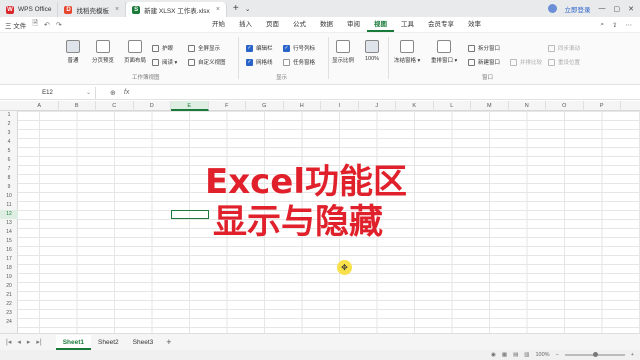 The width and height of the screenshot is (640, 360). What do you see at coordinates (9, 196) in the screenshot?
I see `row-header-10: 10` at bounding box center [9, 196].